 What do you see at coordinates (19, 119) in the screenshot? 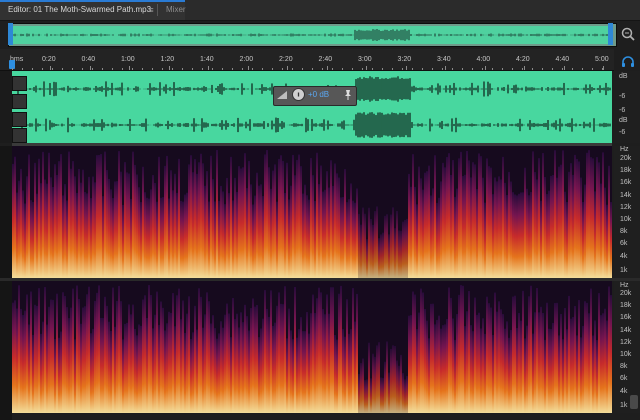
I see `channel-r-enable-button` at bounding box center [19, 119].